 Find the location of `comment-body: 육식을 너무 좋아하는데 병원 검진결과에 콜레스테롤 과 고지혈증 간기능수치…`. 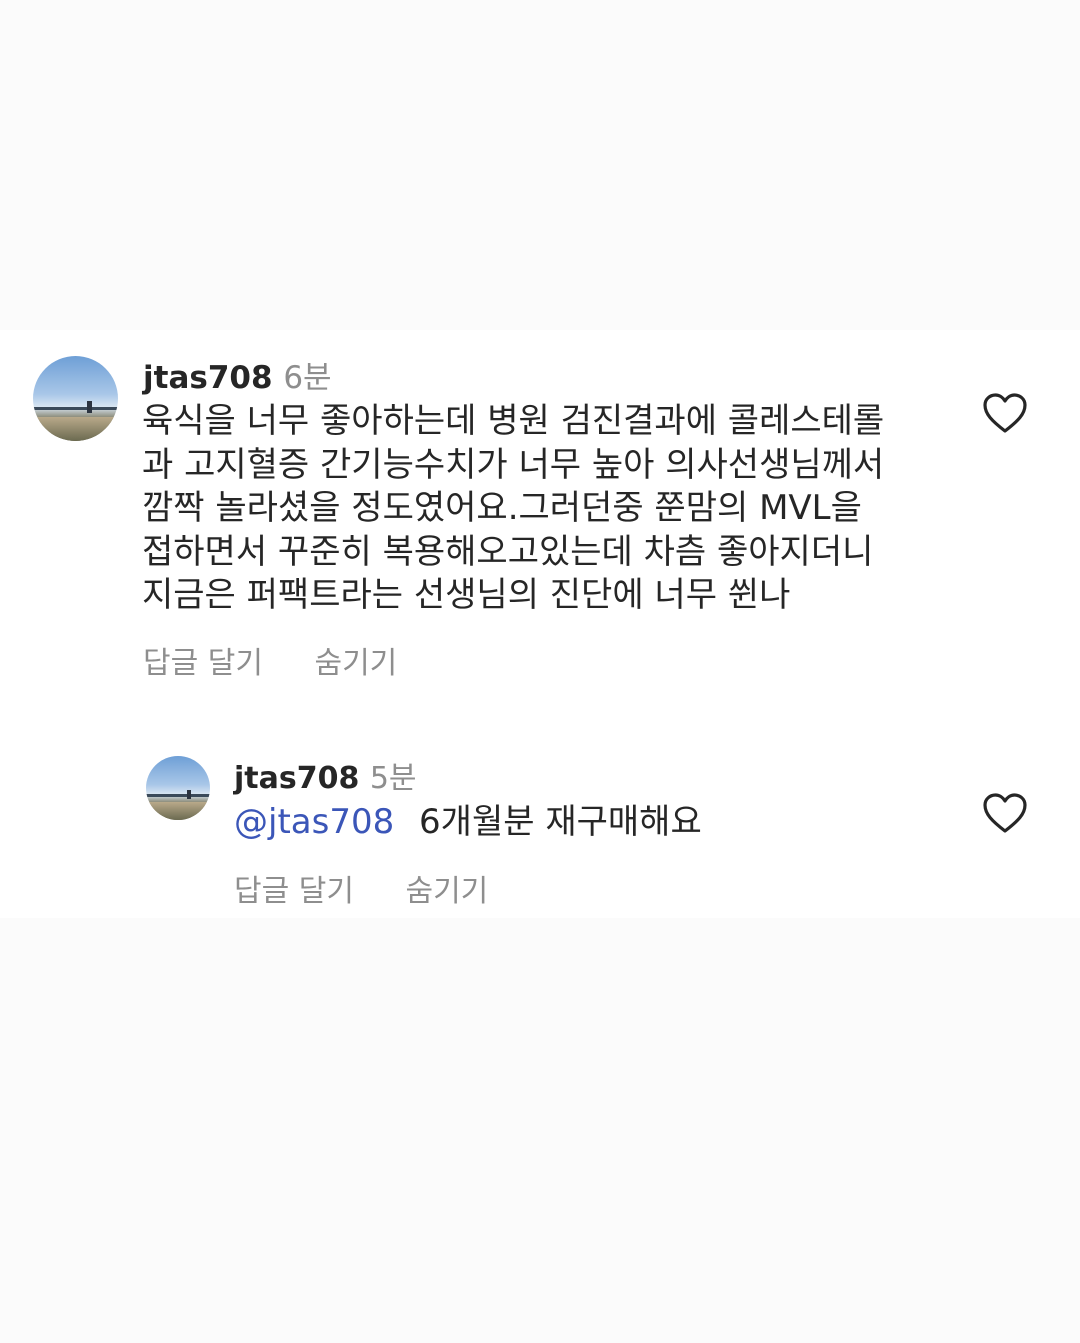

comment-body: 육식을 너무 좋아하는데 병원 검진결과에 콜레스테롤 과 고지혈증 간기능수치… is located at coordinates (513, 509).